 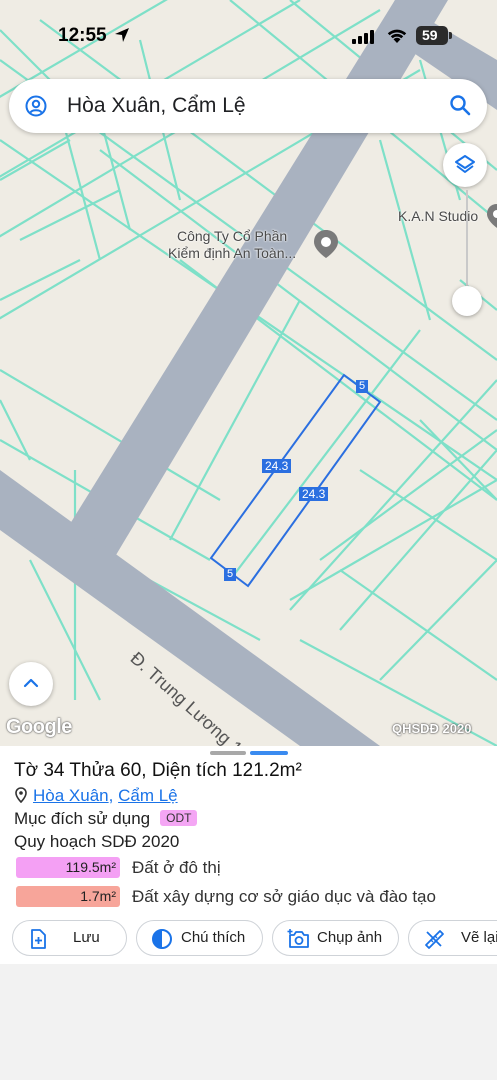 I want to click on poi-pin-studio-icon, so click(x=491, y=216).